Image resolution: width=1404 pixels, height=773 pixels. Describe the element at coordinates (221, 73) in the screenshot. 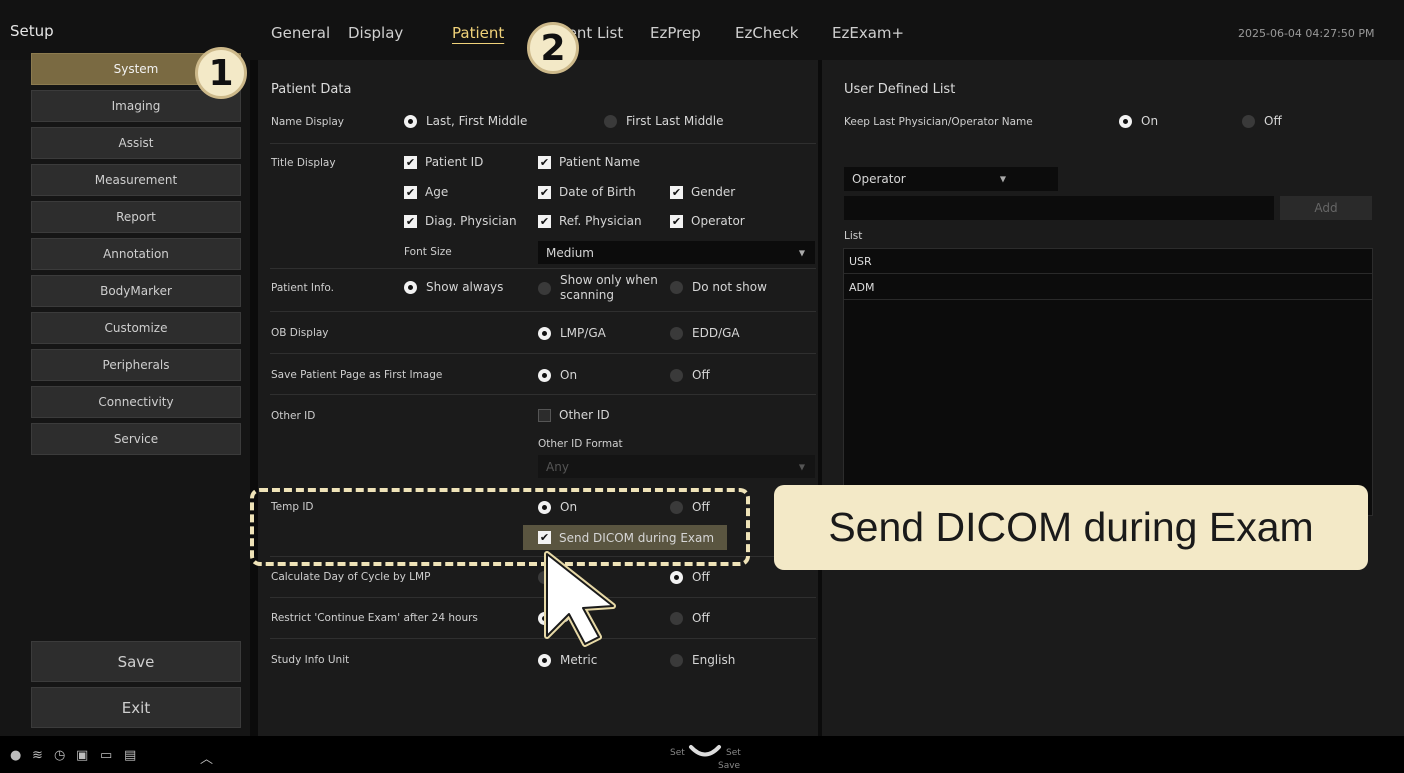

I see `step-badge-1: 1` at that location.